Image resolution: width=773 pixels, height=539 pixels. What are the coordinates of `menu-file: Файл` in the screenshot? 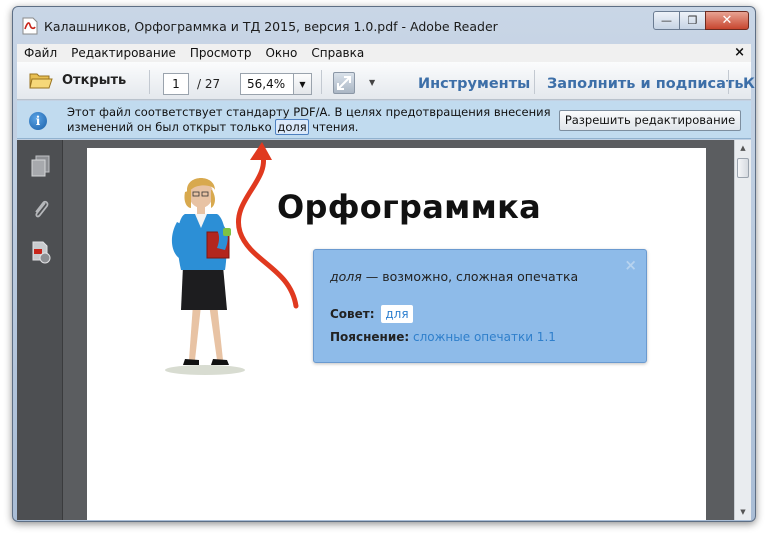 It's located at (40, 53).